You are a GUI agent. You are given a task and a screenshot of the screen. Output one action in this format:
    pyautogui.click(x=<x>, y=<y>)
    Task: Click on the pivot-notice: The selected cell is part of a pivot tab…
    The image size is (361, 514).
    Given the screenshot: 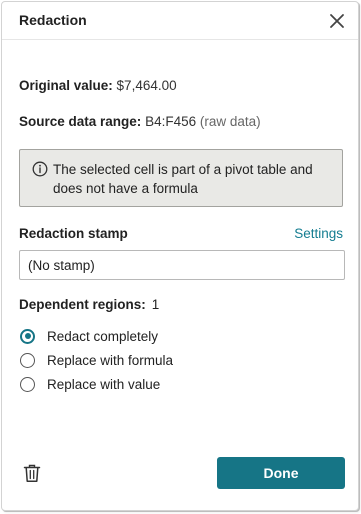 What is the action you would take?
    pyautogui.click(x=181, y=178)
    